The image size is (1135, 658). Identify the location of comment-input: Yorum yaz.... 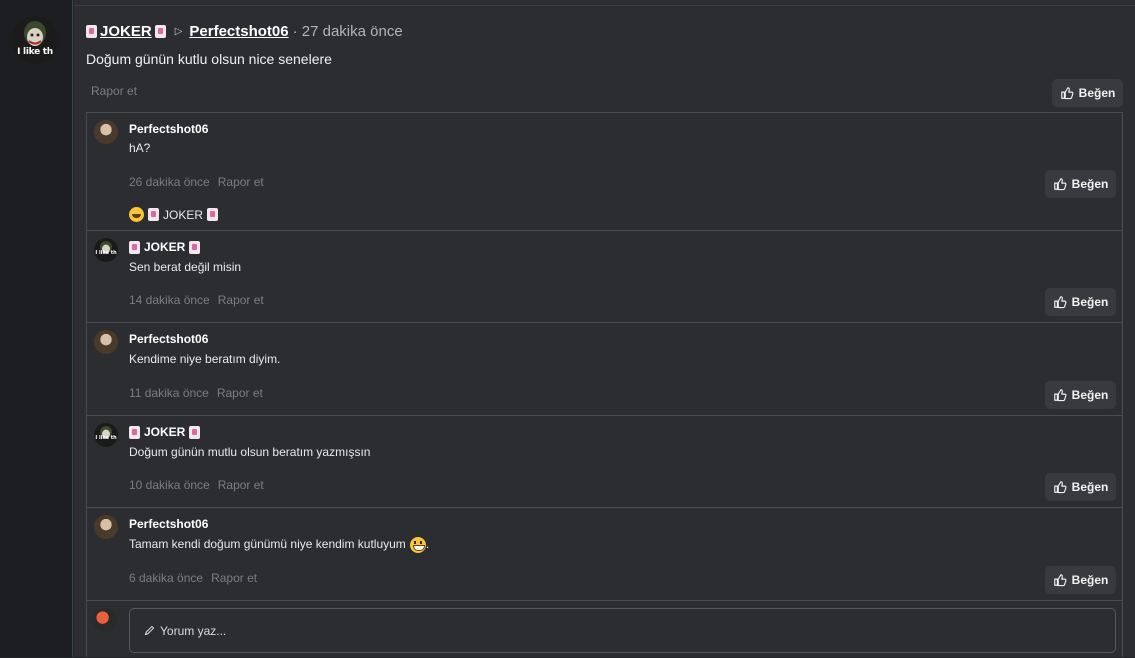
(622, 630).